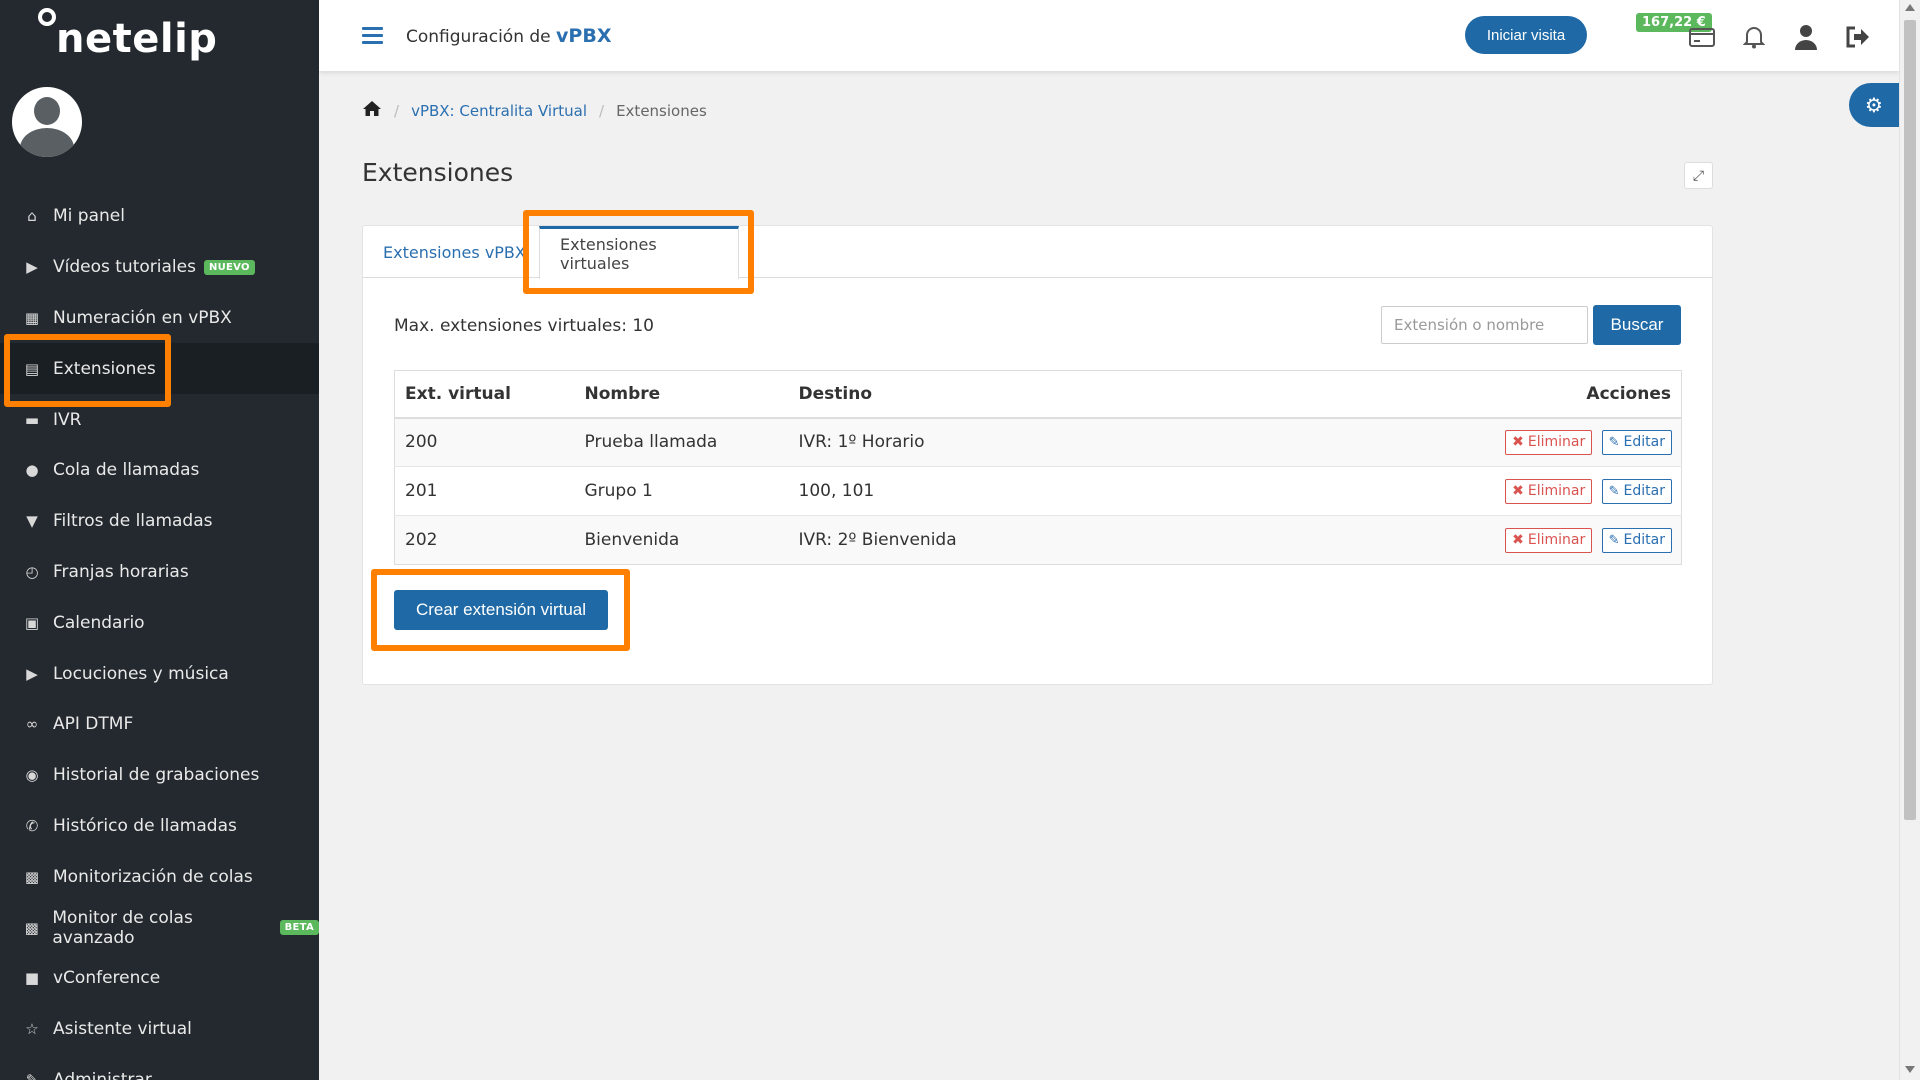  I want to click on sidebar-item-label: Franjas horarias, so click(121, 571).